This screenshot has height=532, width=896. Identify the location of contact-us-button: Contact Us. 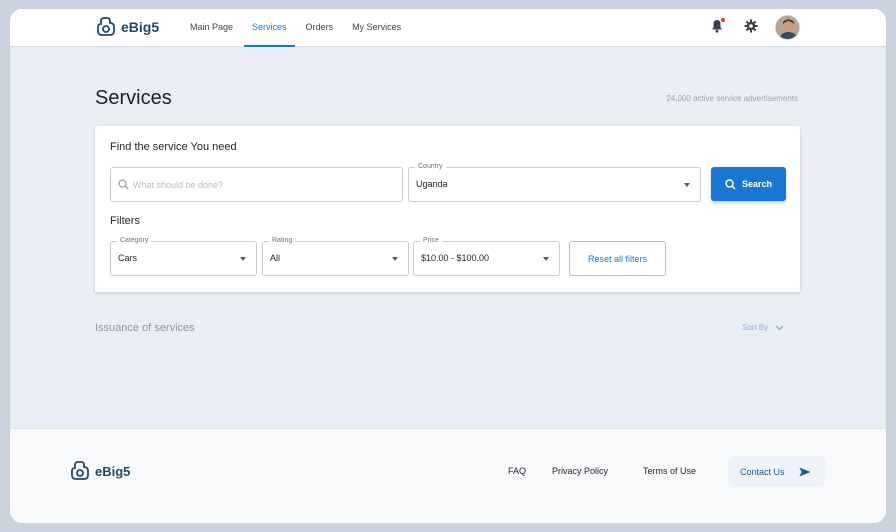
(777, 471).